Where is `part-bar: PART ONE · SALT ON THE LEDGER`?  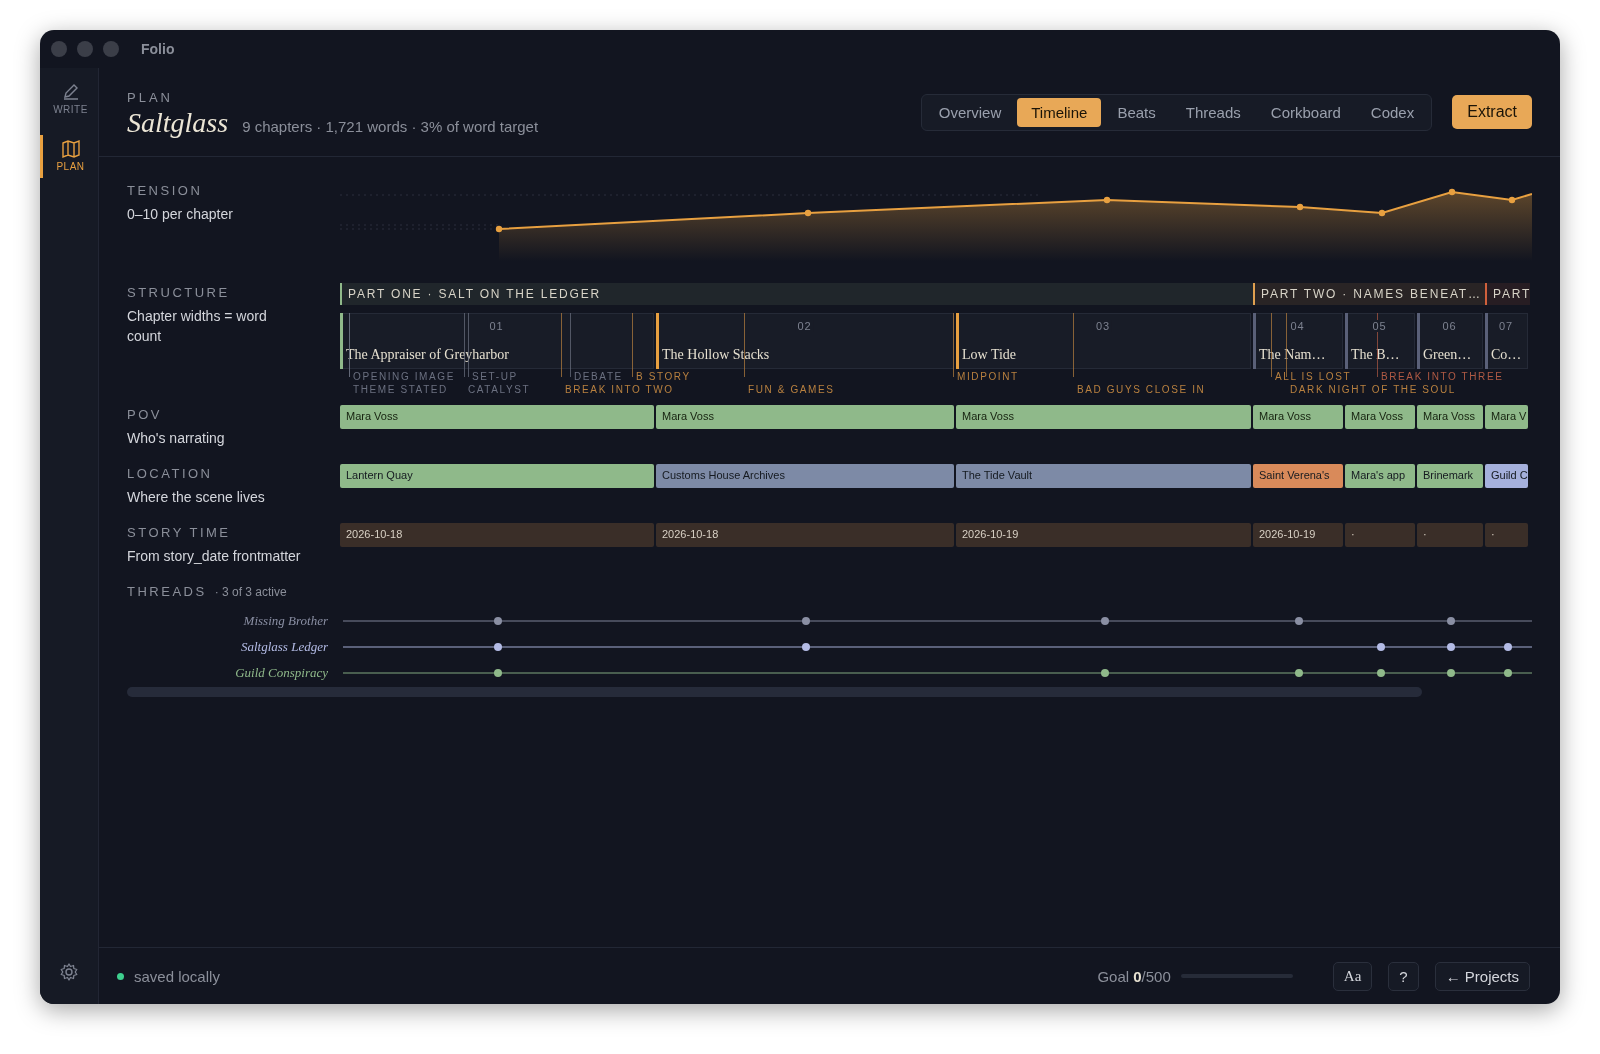 part-bar: PART ONE · SALT ON THE LEDGER is located at coordinates (796, 294).